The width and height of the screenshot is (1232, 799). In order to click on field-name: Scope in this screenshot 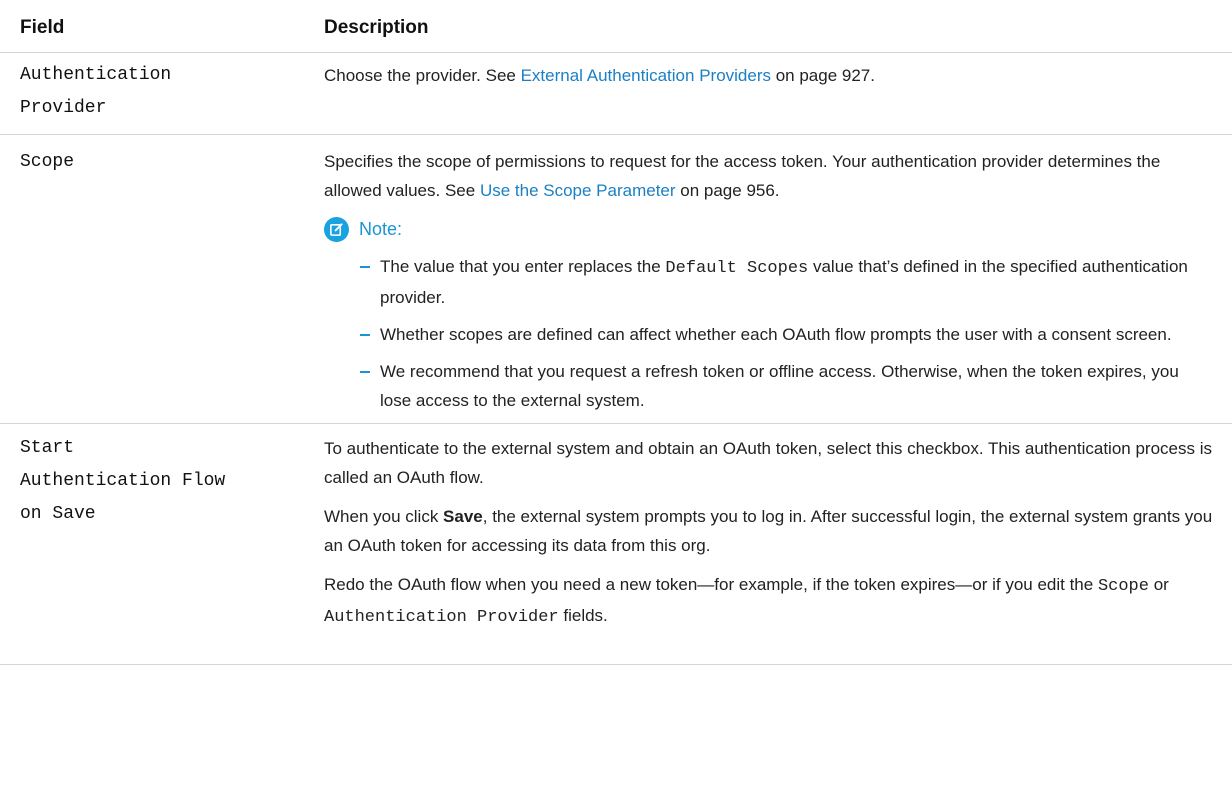, I will do `click(168, 162)`.